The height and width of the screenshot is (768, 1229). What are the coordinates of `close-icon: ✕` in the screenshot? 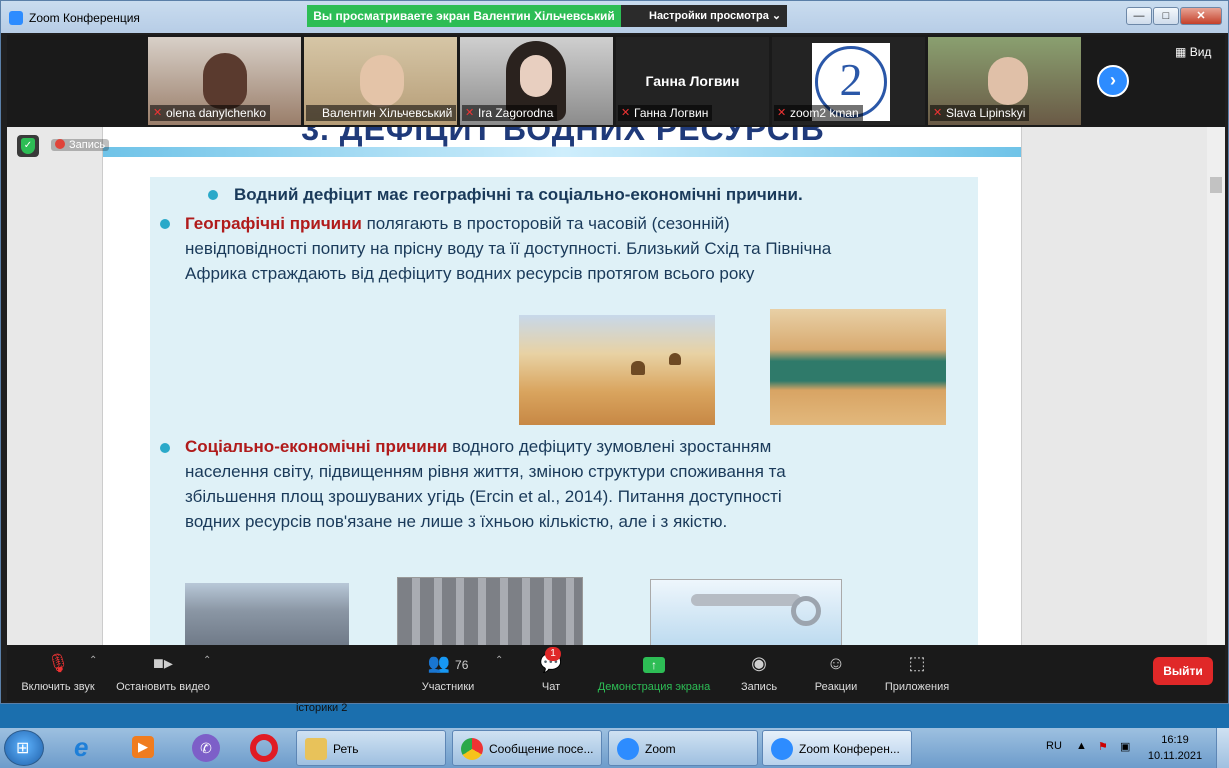 It's located at (1201, 16).